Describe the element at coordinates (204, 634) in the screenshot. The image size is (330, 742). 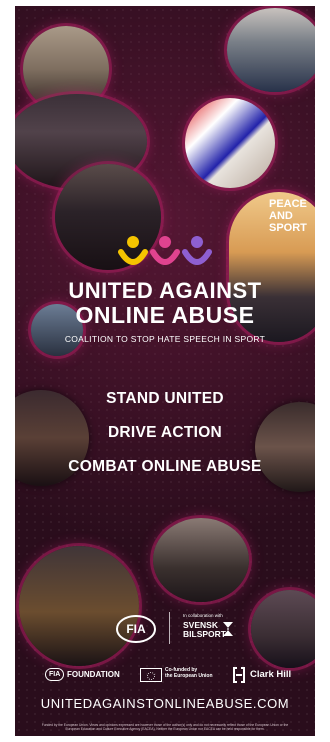
I see `bilsport-text: BILSPORT` at that location.